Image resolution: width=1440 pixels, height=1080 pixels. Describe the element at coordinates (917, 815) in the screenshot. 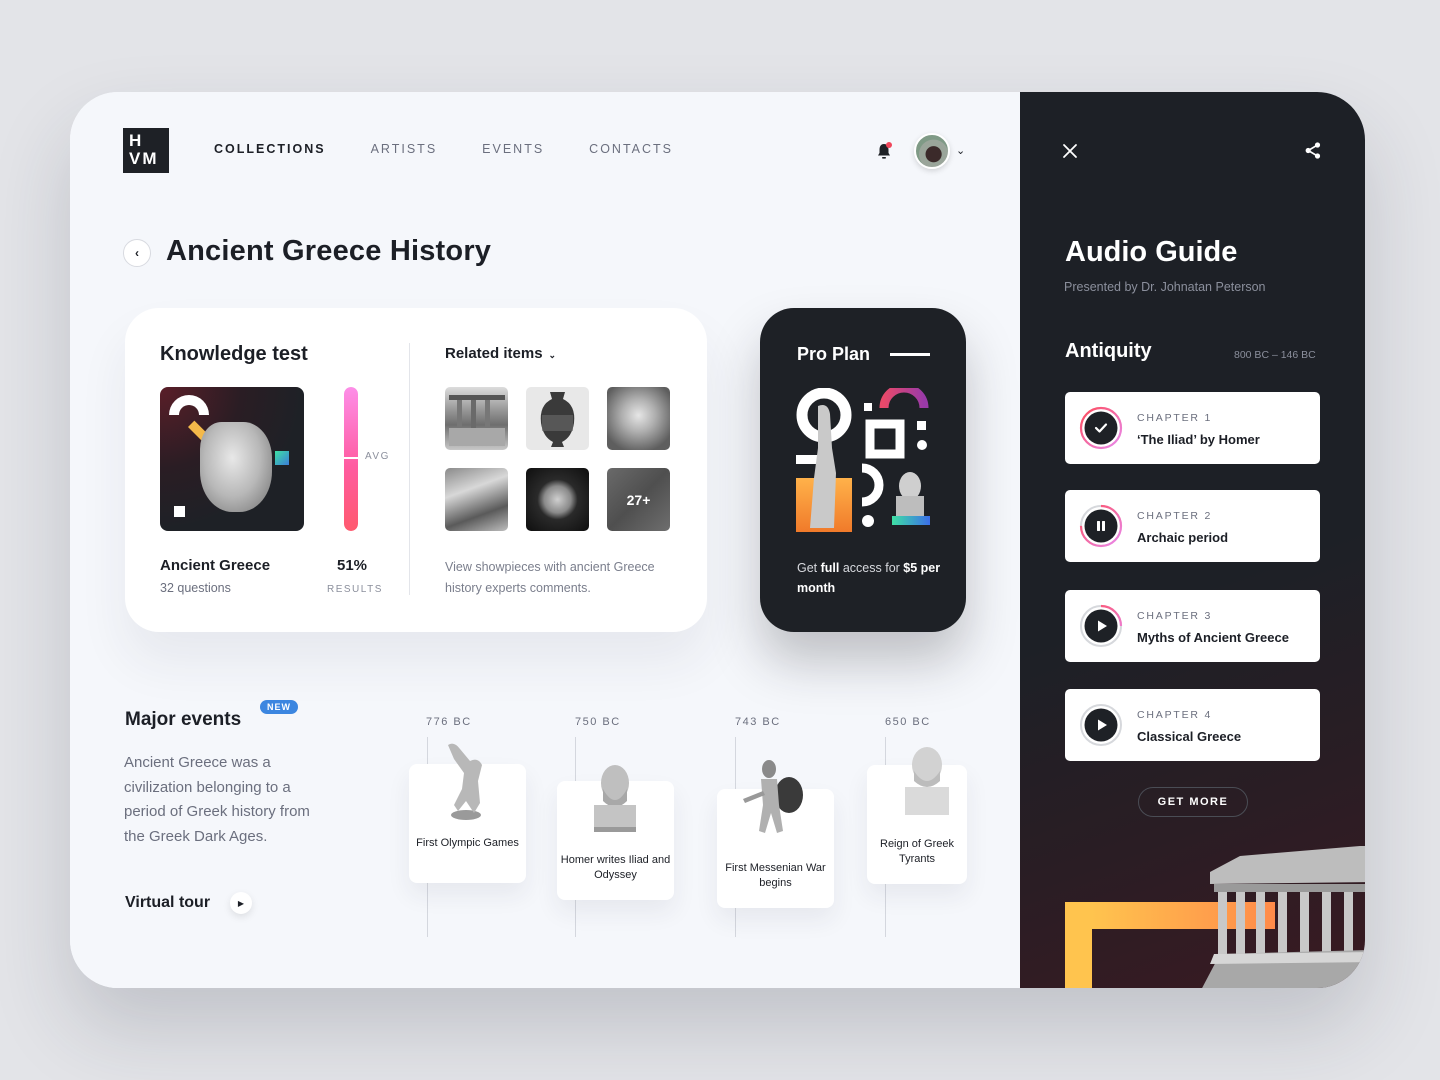

I see `timeline-event-card: Reign of Greek Tyrants` at that location.